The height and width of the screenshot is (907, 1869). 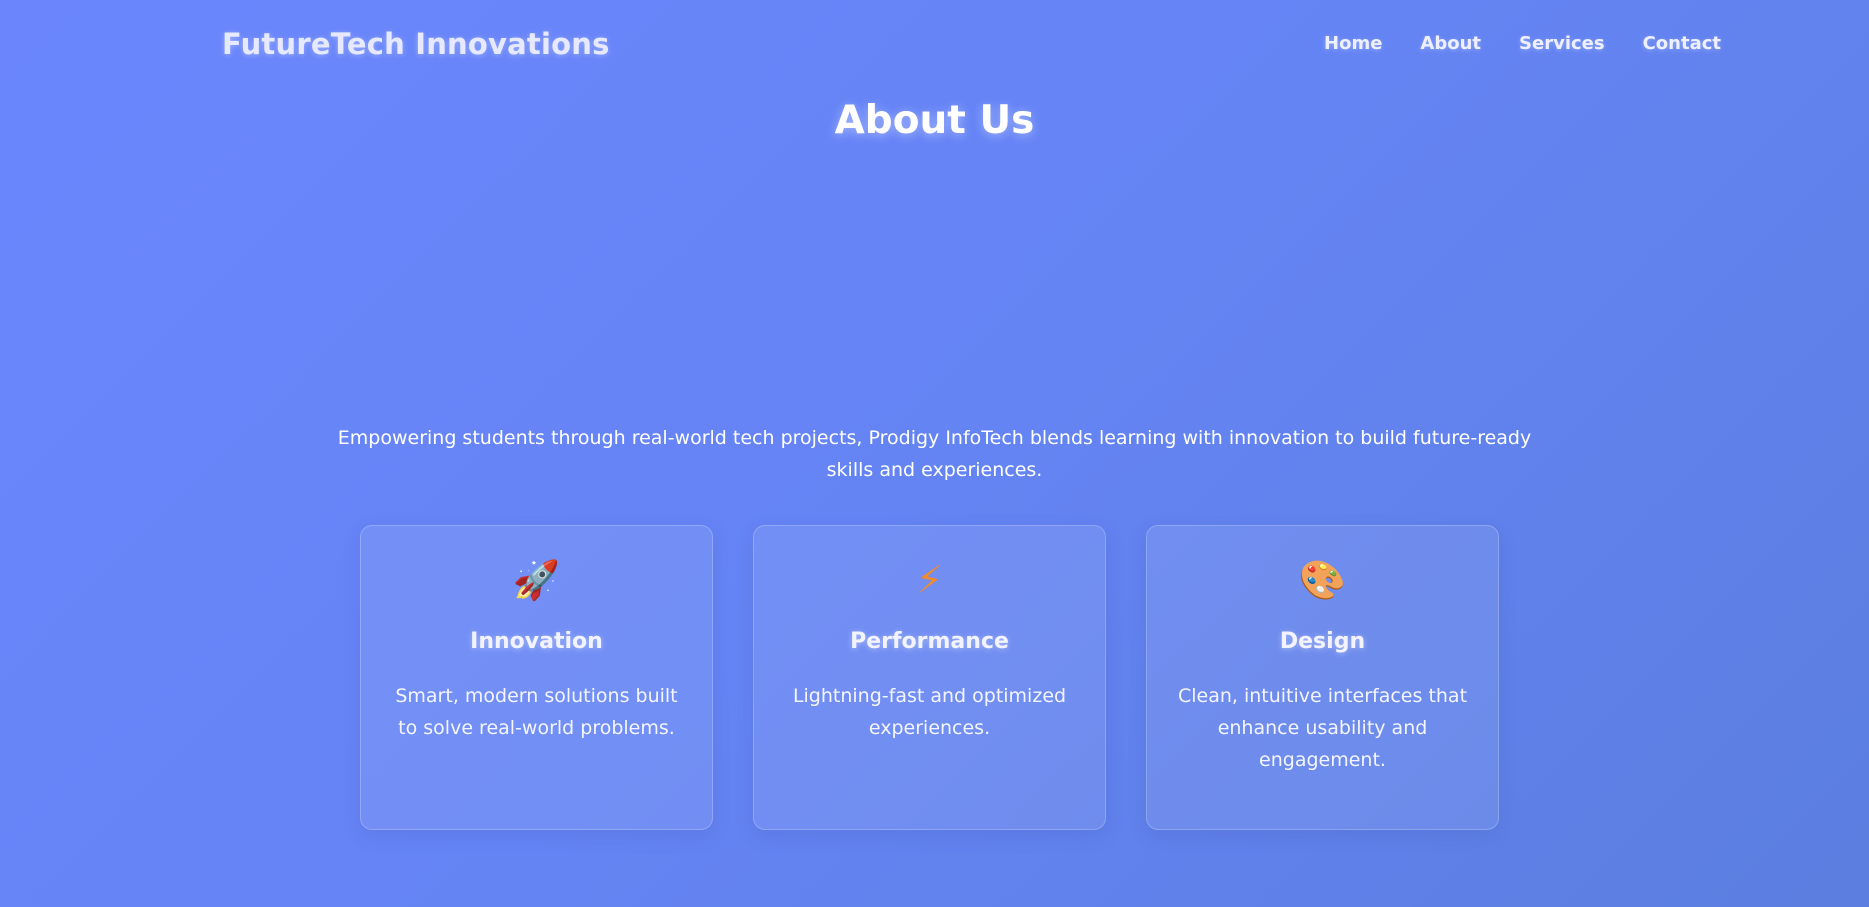 I want to click on nav-link-home: Home, so click(x=1353, y=43).